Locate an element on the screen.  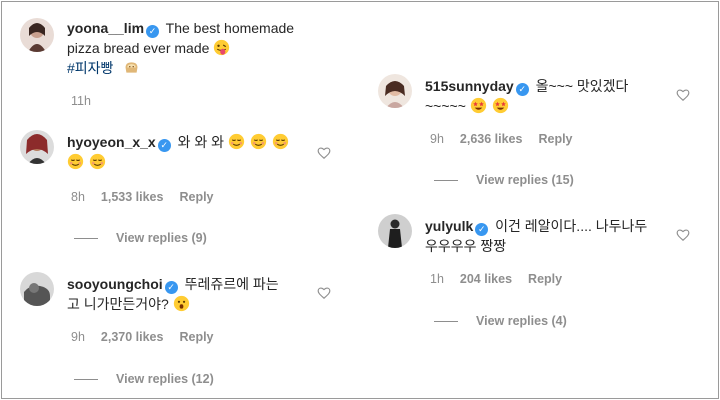
comment-meta: 11h is located at coordinates (89, 101).